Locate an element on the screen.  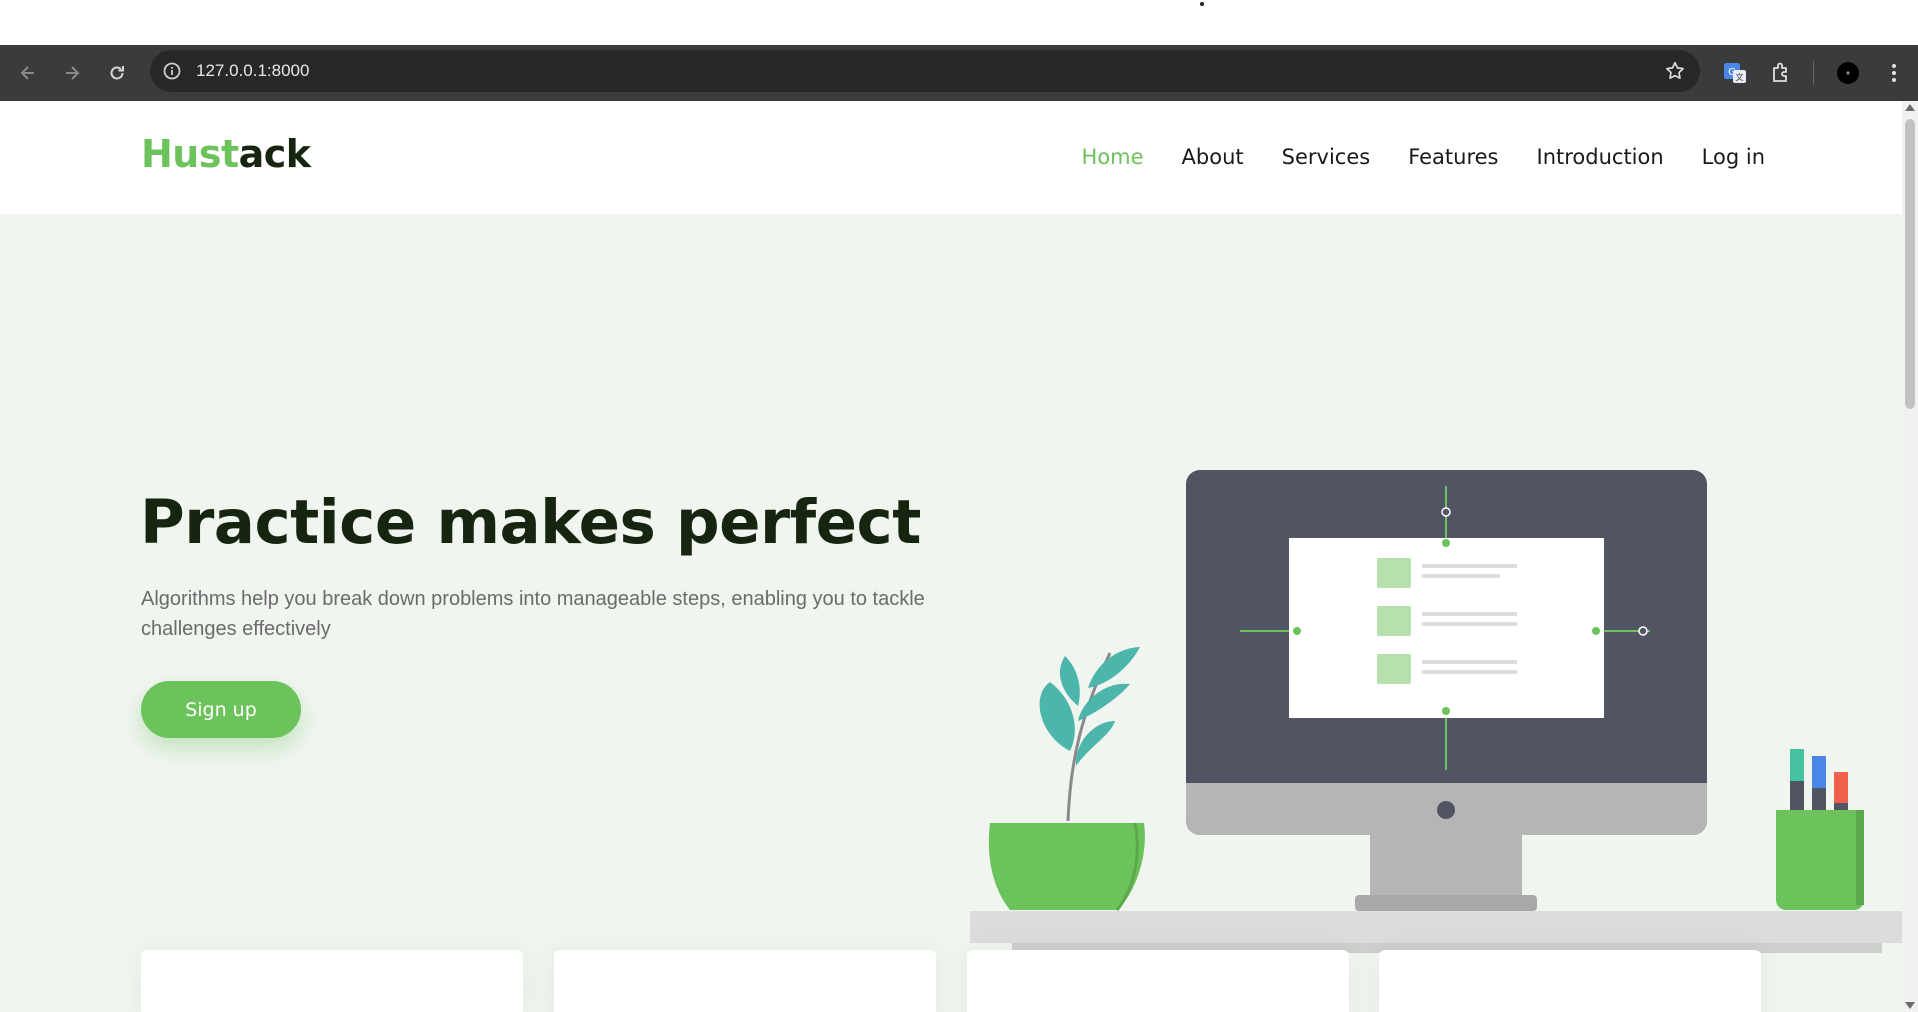
url-text: 127.0.0.1:8000 is located at coordinates (252, 71).